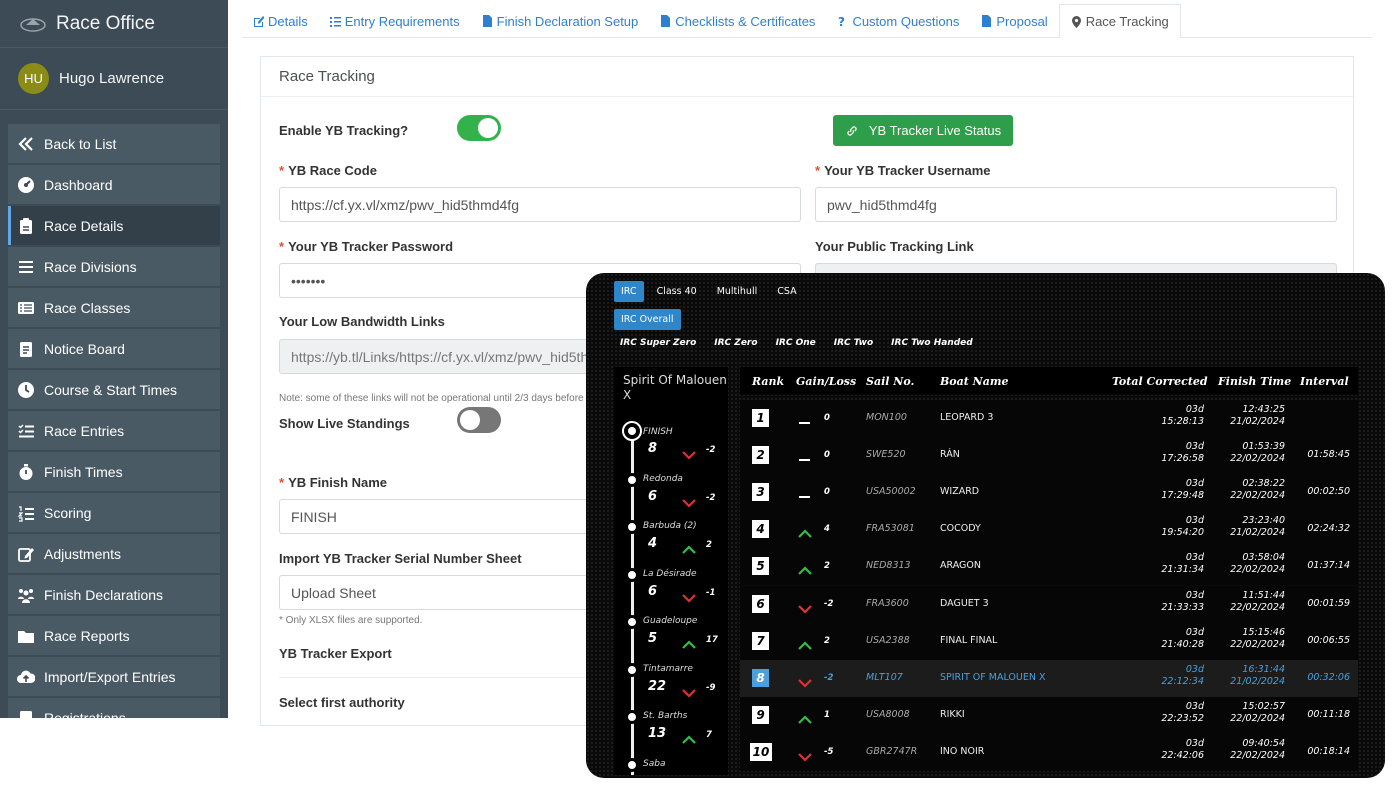  Describe the element at coordinates (950, 455) in the screenshot. I see `boat-name: RÁN` at that location.